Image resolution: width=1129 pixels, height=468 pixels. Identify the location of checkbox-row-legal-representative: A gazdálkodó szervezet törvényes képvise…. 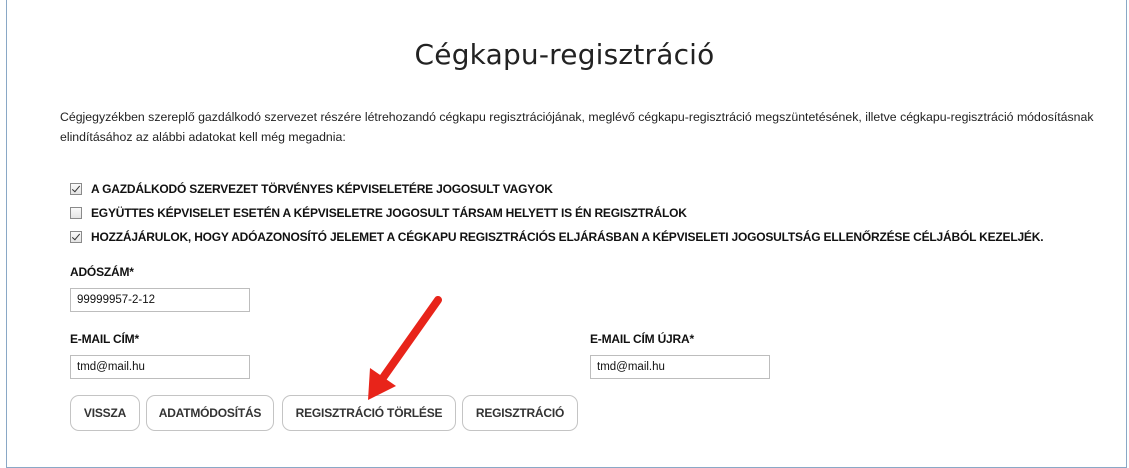
(311, 189).